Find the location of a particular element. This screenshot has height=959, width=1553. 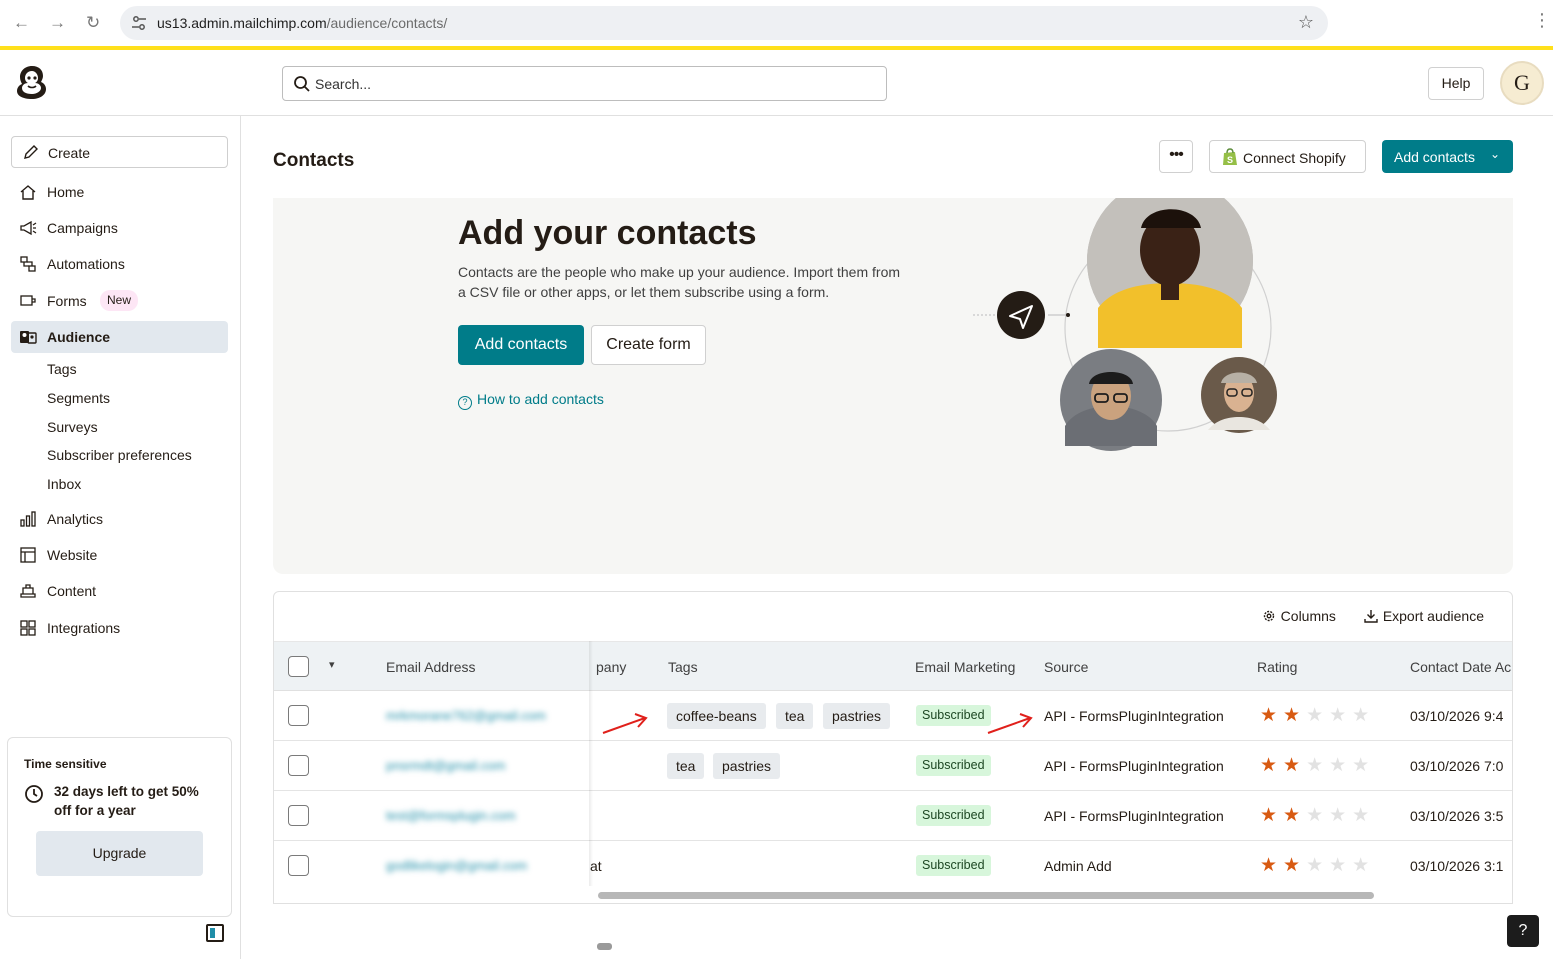

mailchimp-logo-icon is located at coordinates (32, 82).